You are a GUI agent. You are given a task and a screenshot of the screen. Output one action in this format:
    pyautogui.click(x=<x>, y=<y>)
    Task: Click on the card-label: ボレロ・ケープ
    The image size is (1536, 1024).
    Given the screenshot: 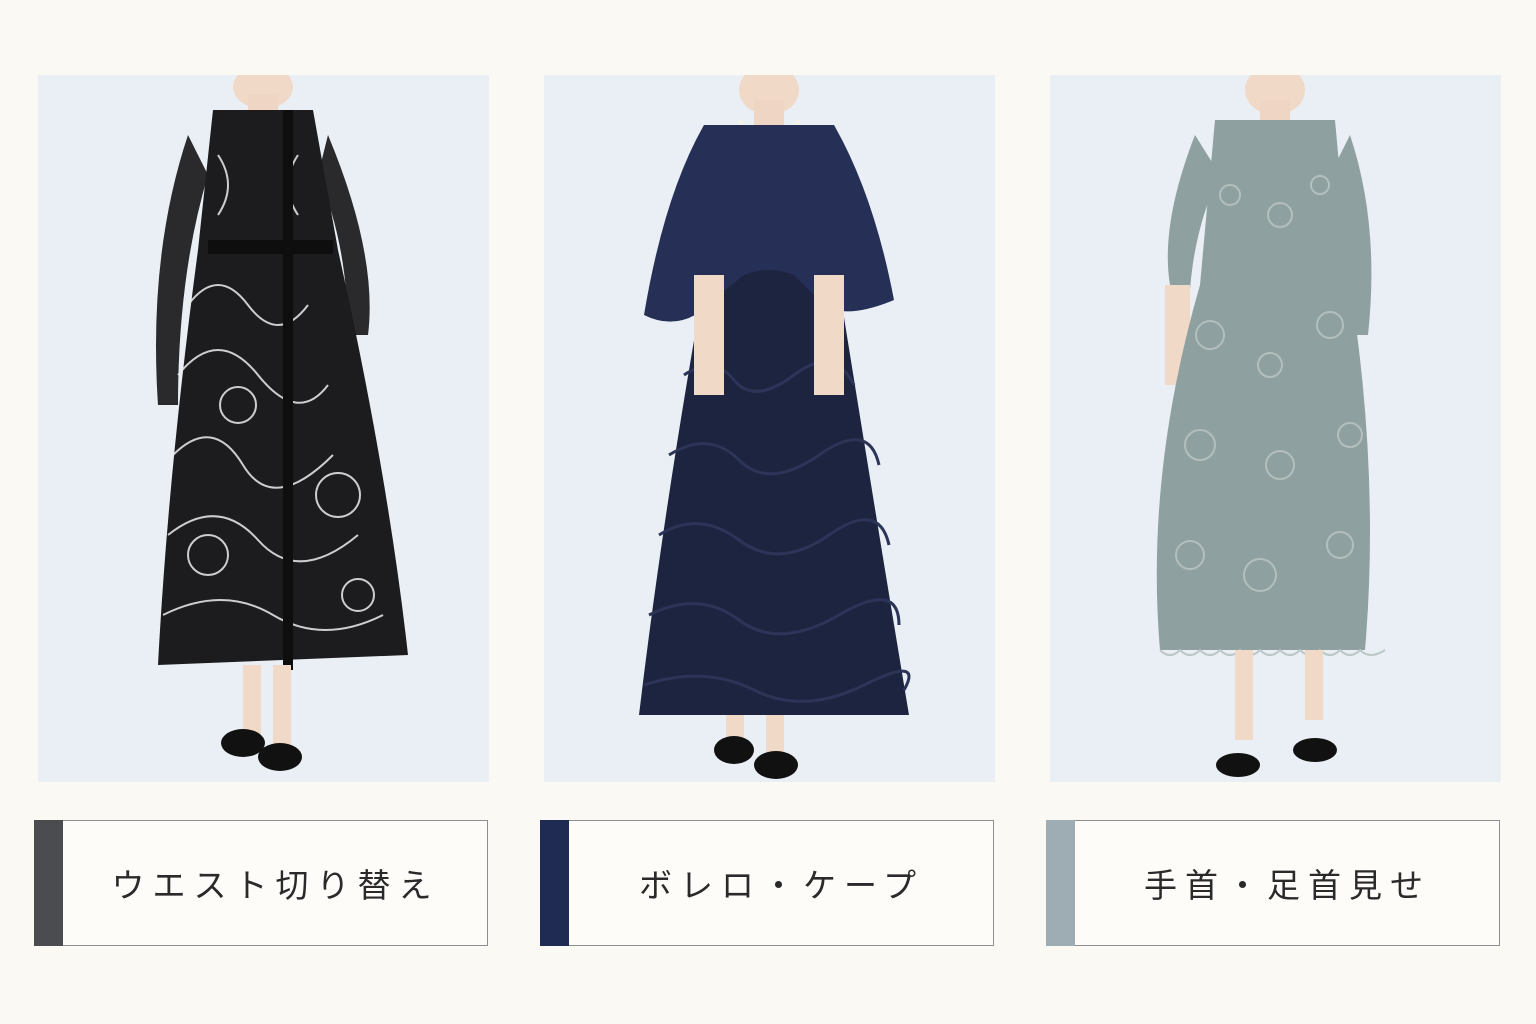 What is the action you would take?
    pyautogui.click(x=781, y=885)
    